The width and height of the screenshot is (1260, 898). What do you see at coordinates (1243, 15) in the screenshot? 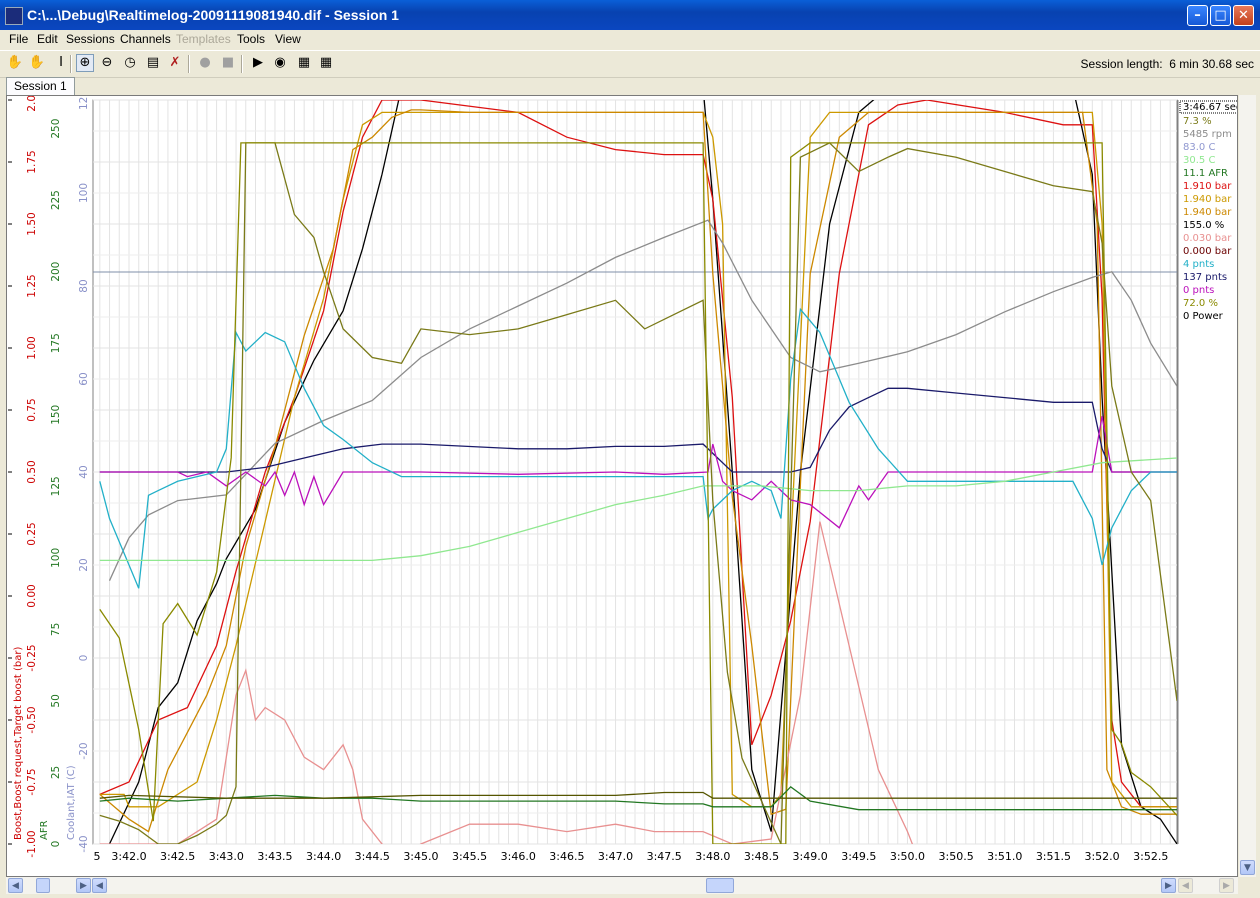
I see `close-button: ✕` at bounding box center [1243, 15].